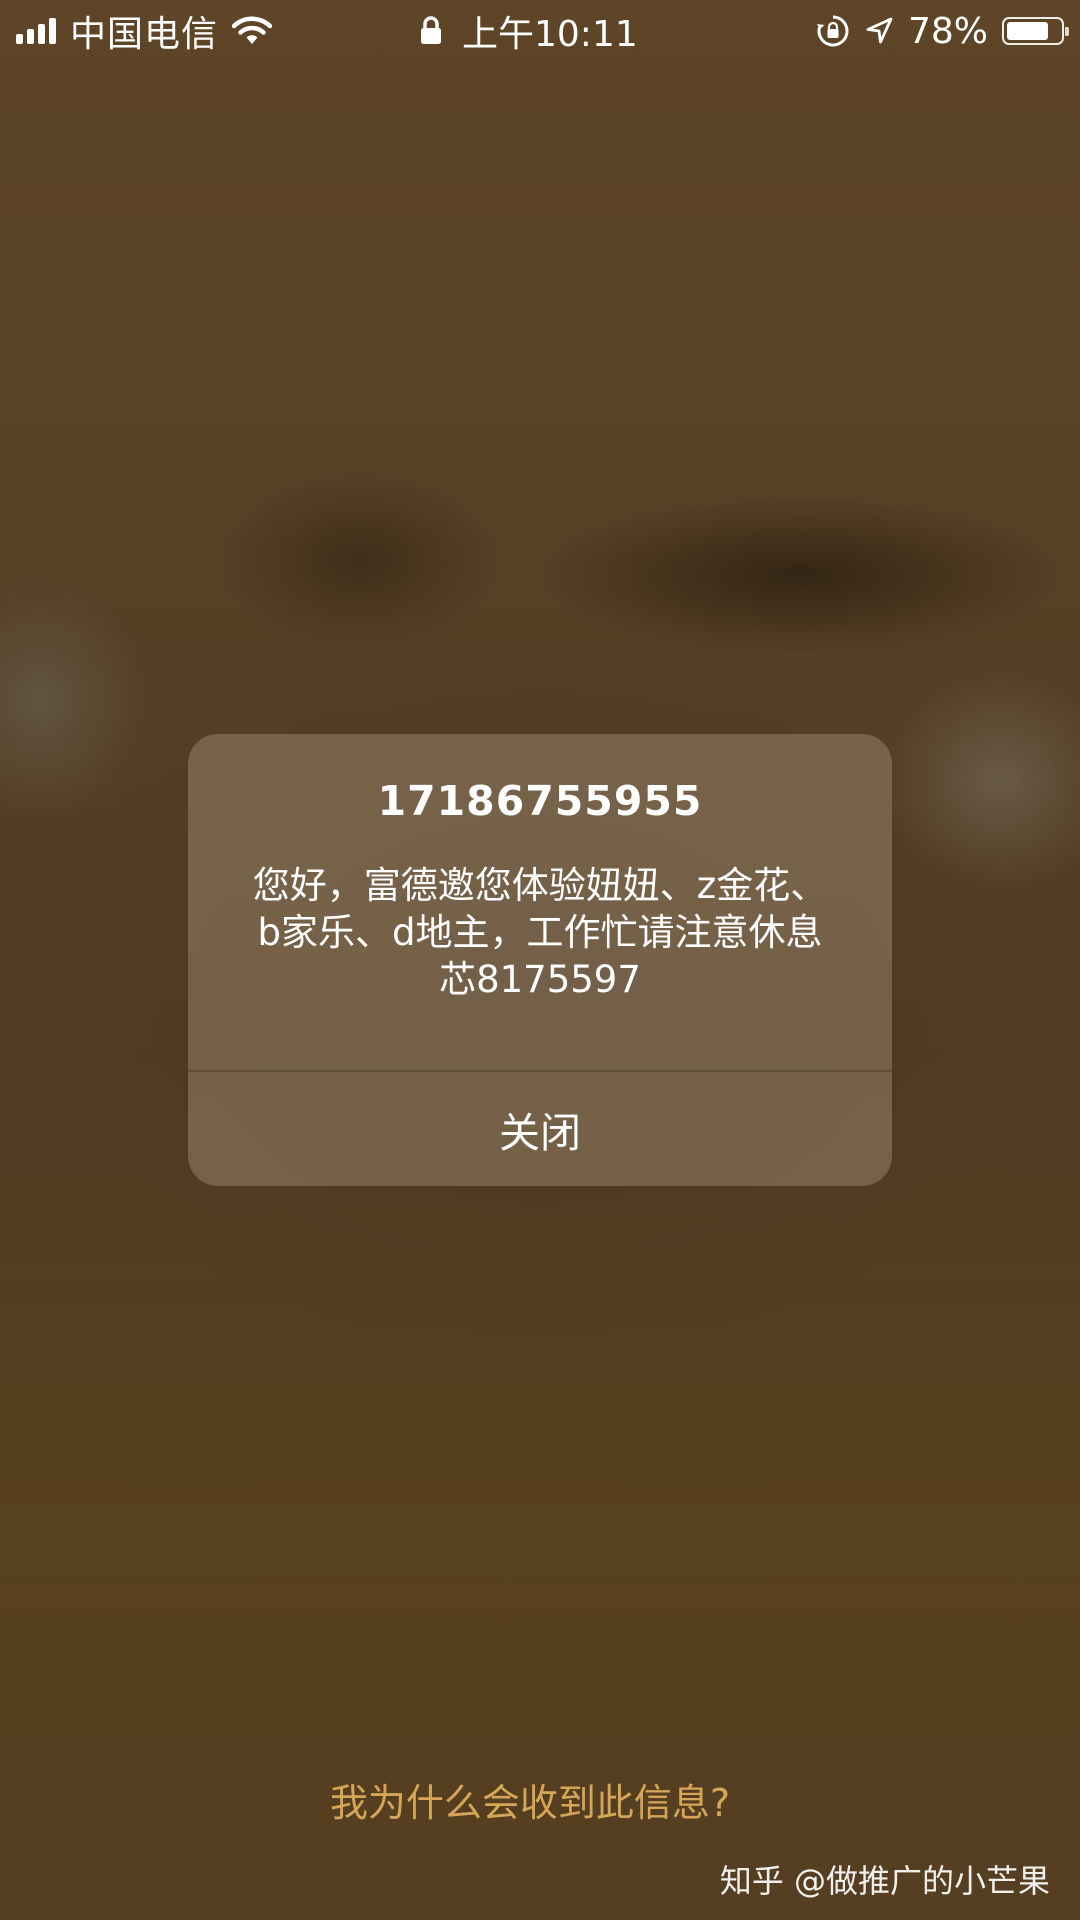  I want to click on rotation-lock-icon, so click(832, 31).